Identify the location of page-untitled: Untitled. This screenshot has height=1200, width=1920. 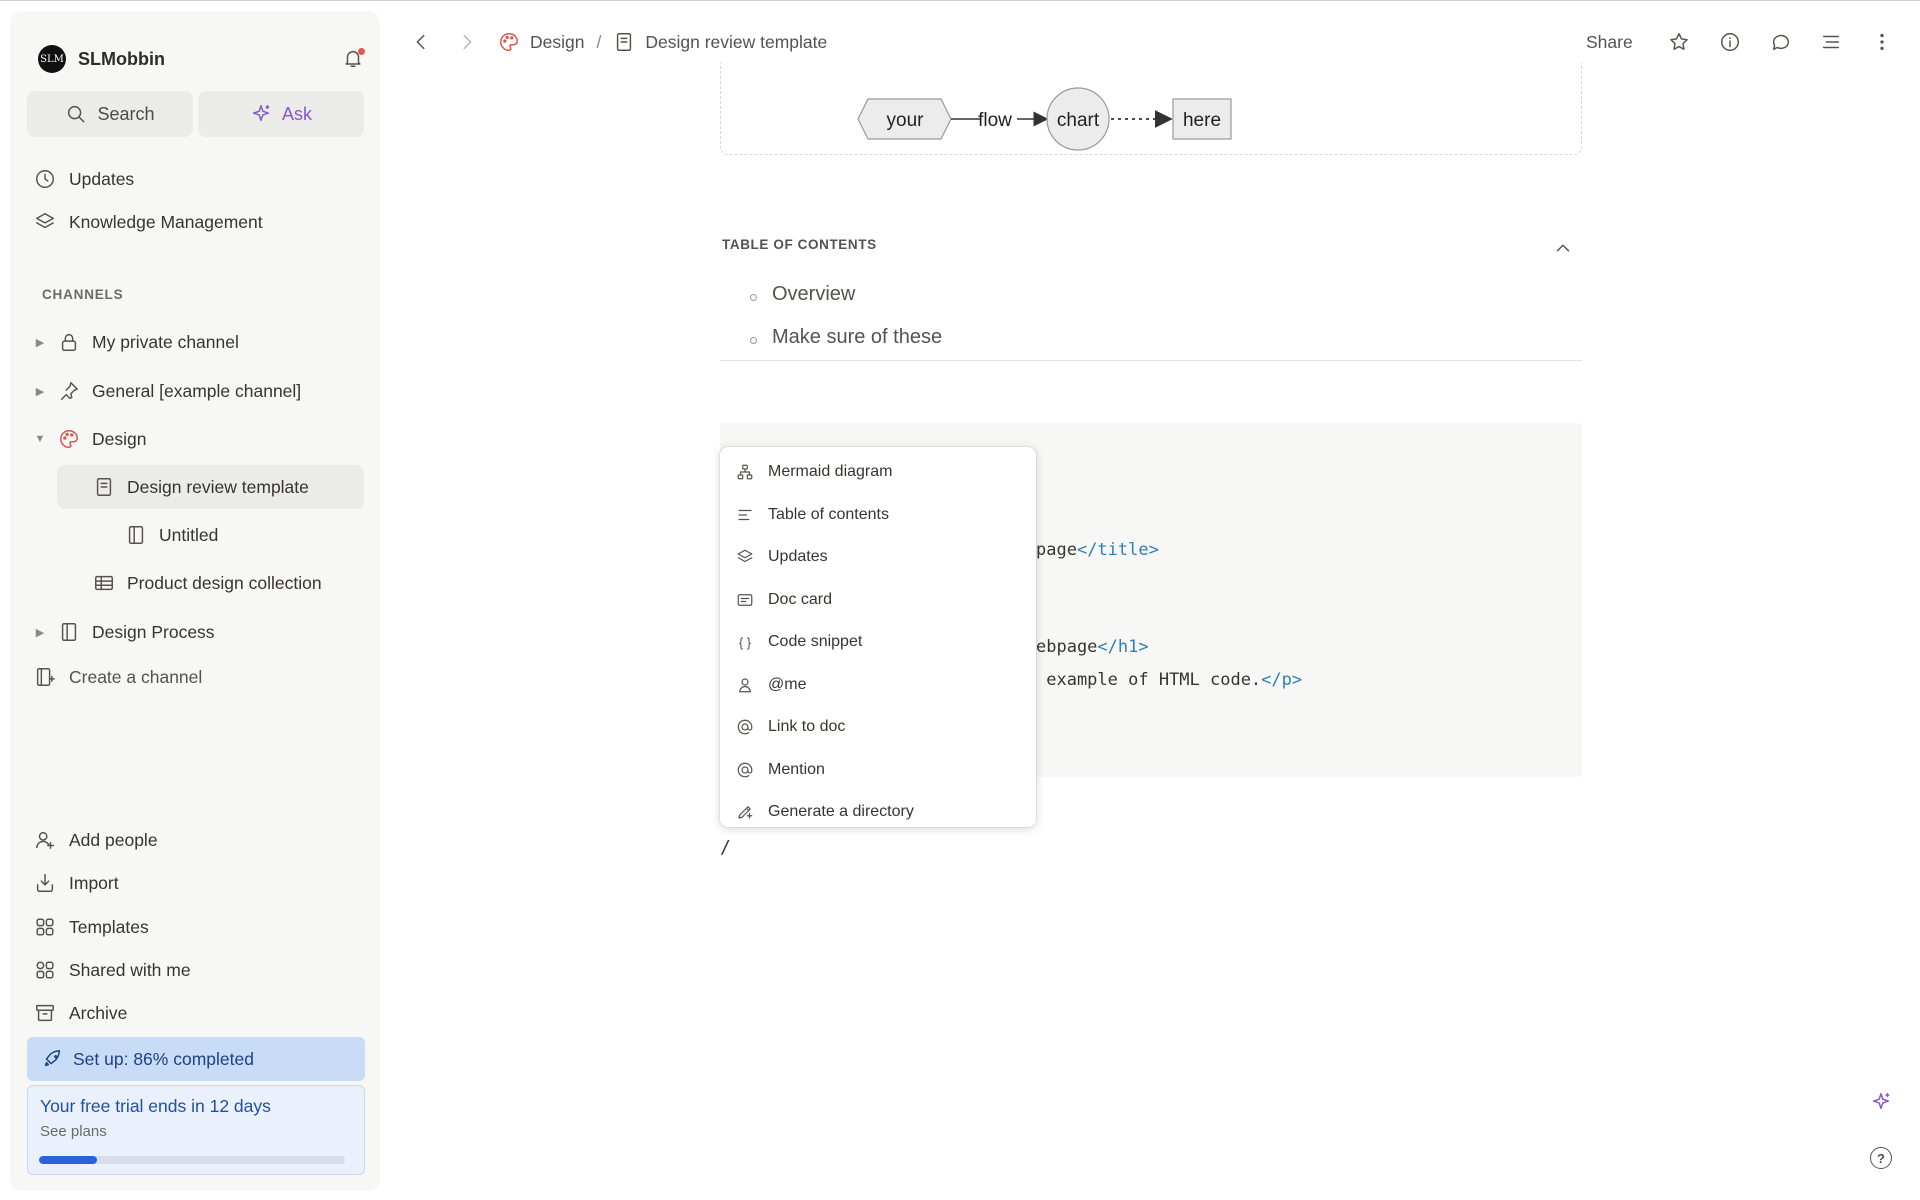
(210, 535).